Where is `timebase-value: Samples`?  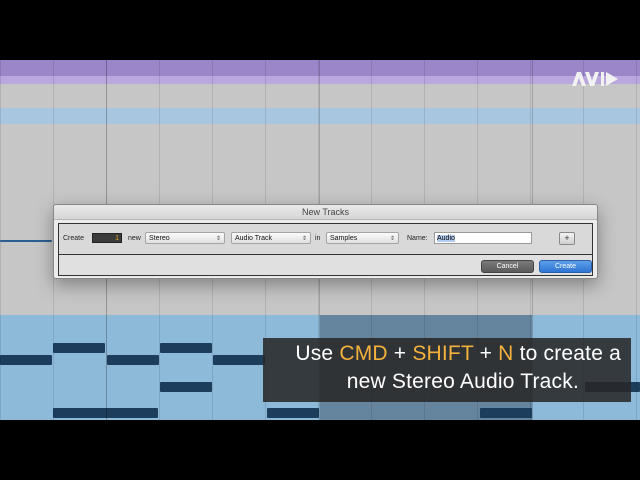 timebase-value: Samples is located at coordinates (344, 238).